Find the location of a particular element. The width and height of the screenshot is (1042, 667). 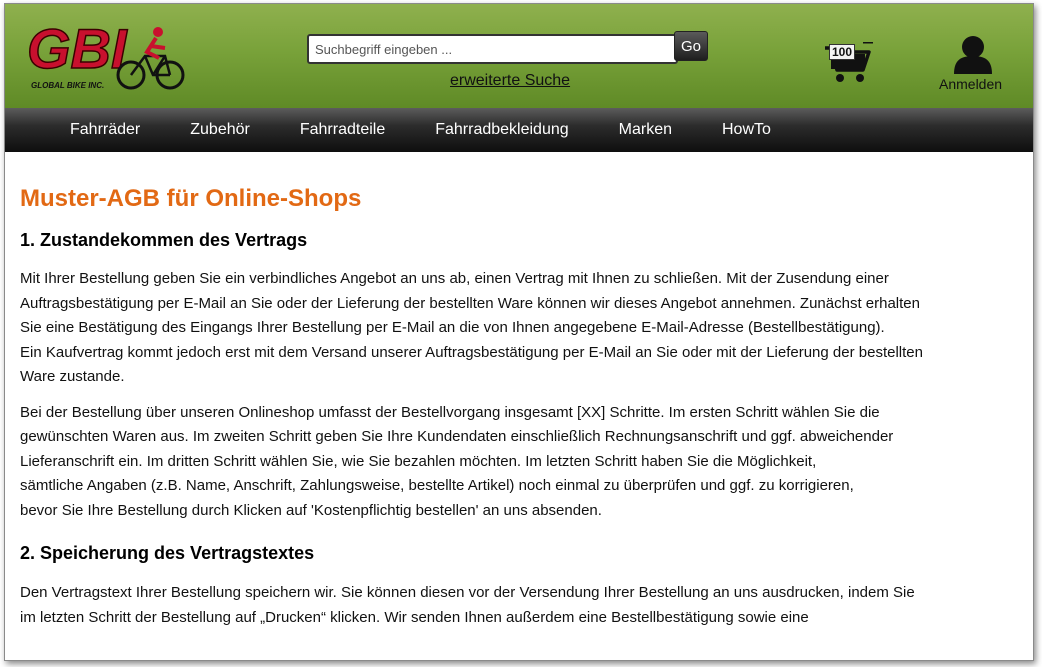

nav-item-howto: HowTo is located at coordinates (746, 130).